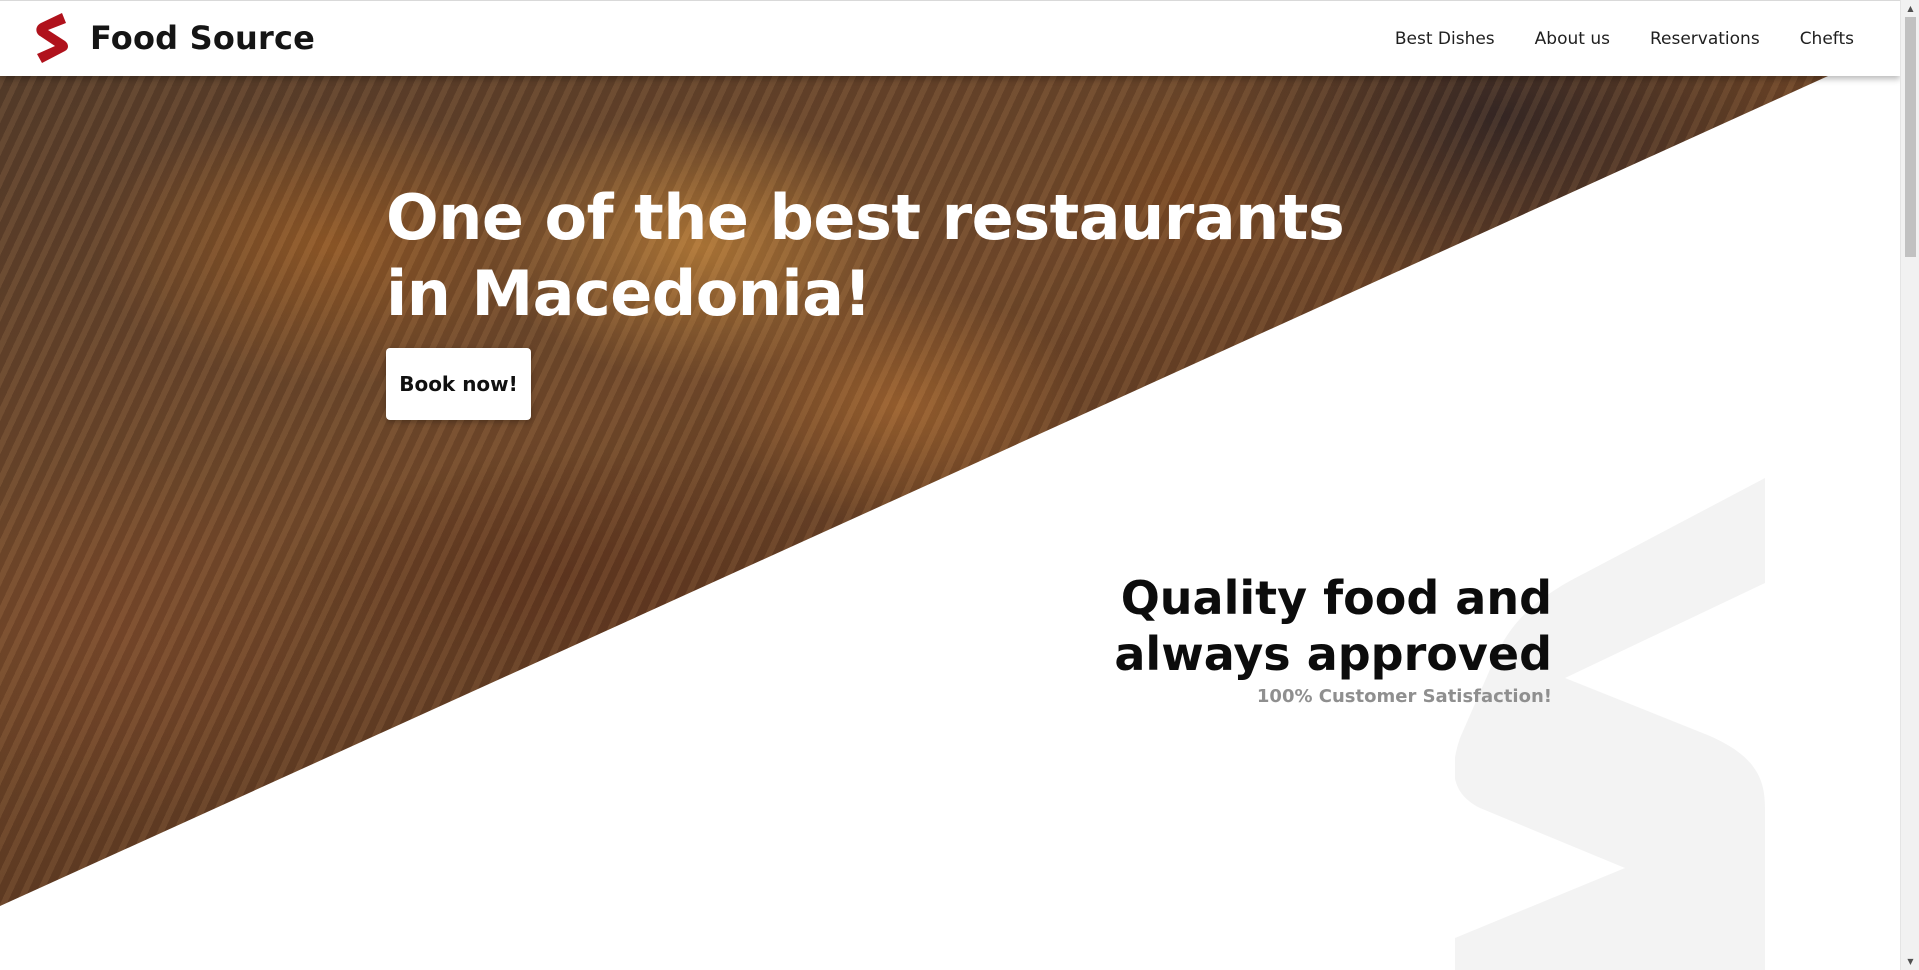  What do you see at coordinates (1572, 39) in the screenshot?
I see `nav-about-us: About us` at bounding box center [1572, 39].